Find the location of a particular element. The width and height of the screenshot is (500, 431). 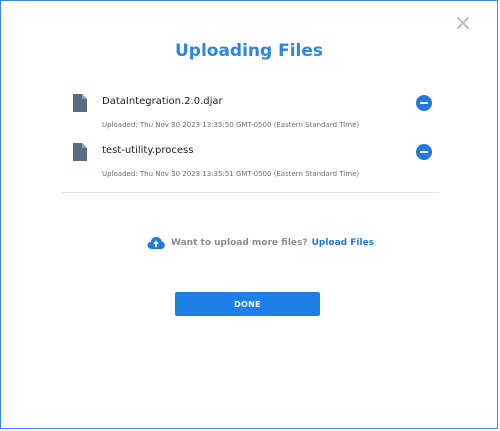

file-name: test-utility.process is located at coordinates (148, 150).